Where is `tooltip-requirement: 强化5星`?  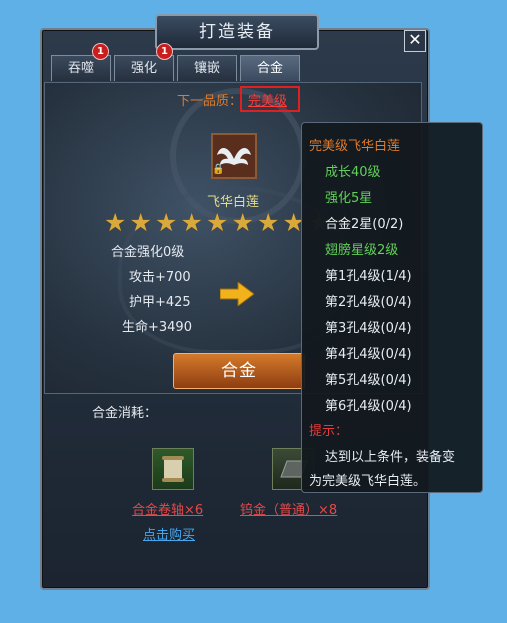 tooltip-requirement: 强化5星 is located at coordinates (349, 198).